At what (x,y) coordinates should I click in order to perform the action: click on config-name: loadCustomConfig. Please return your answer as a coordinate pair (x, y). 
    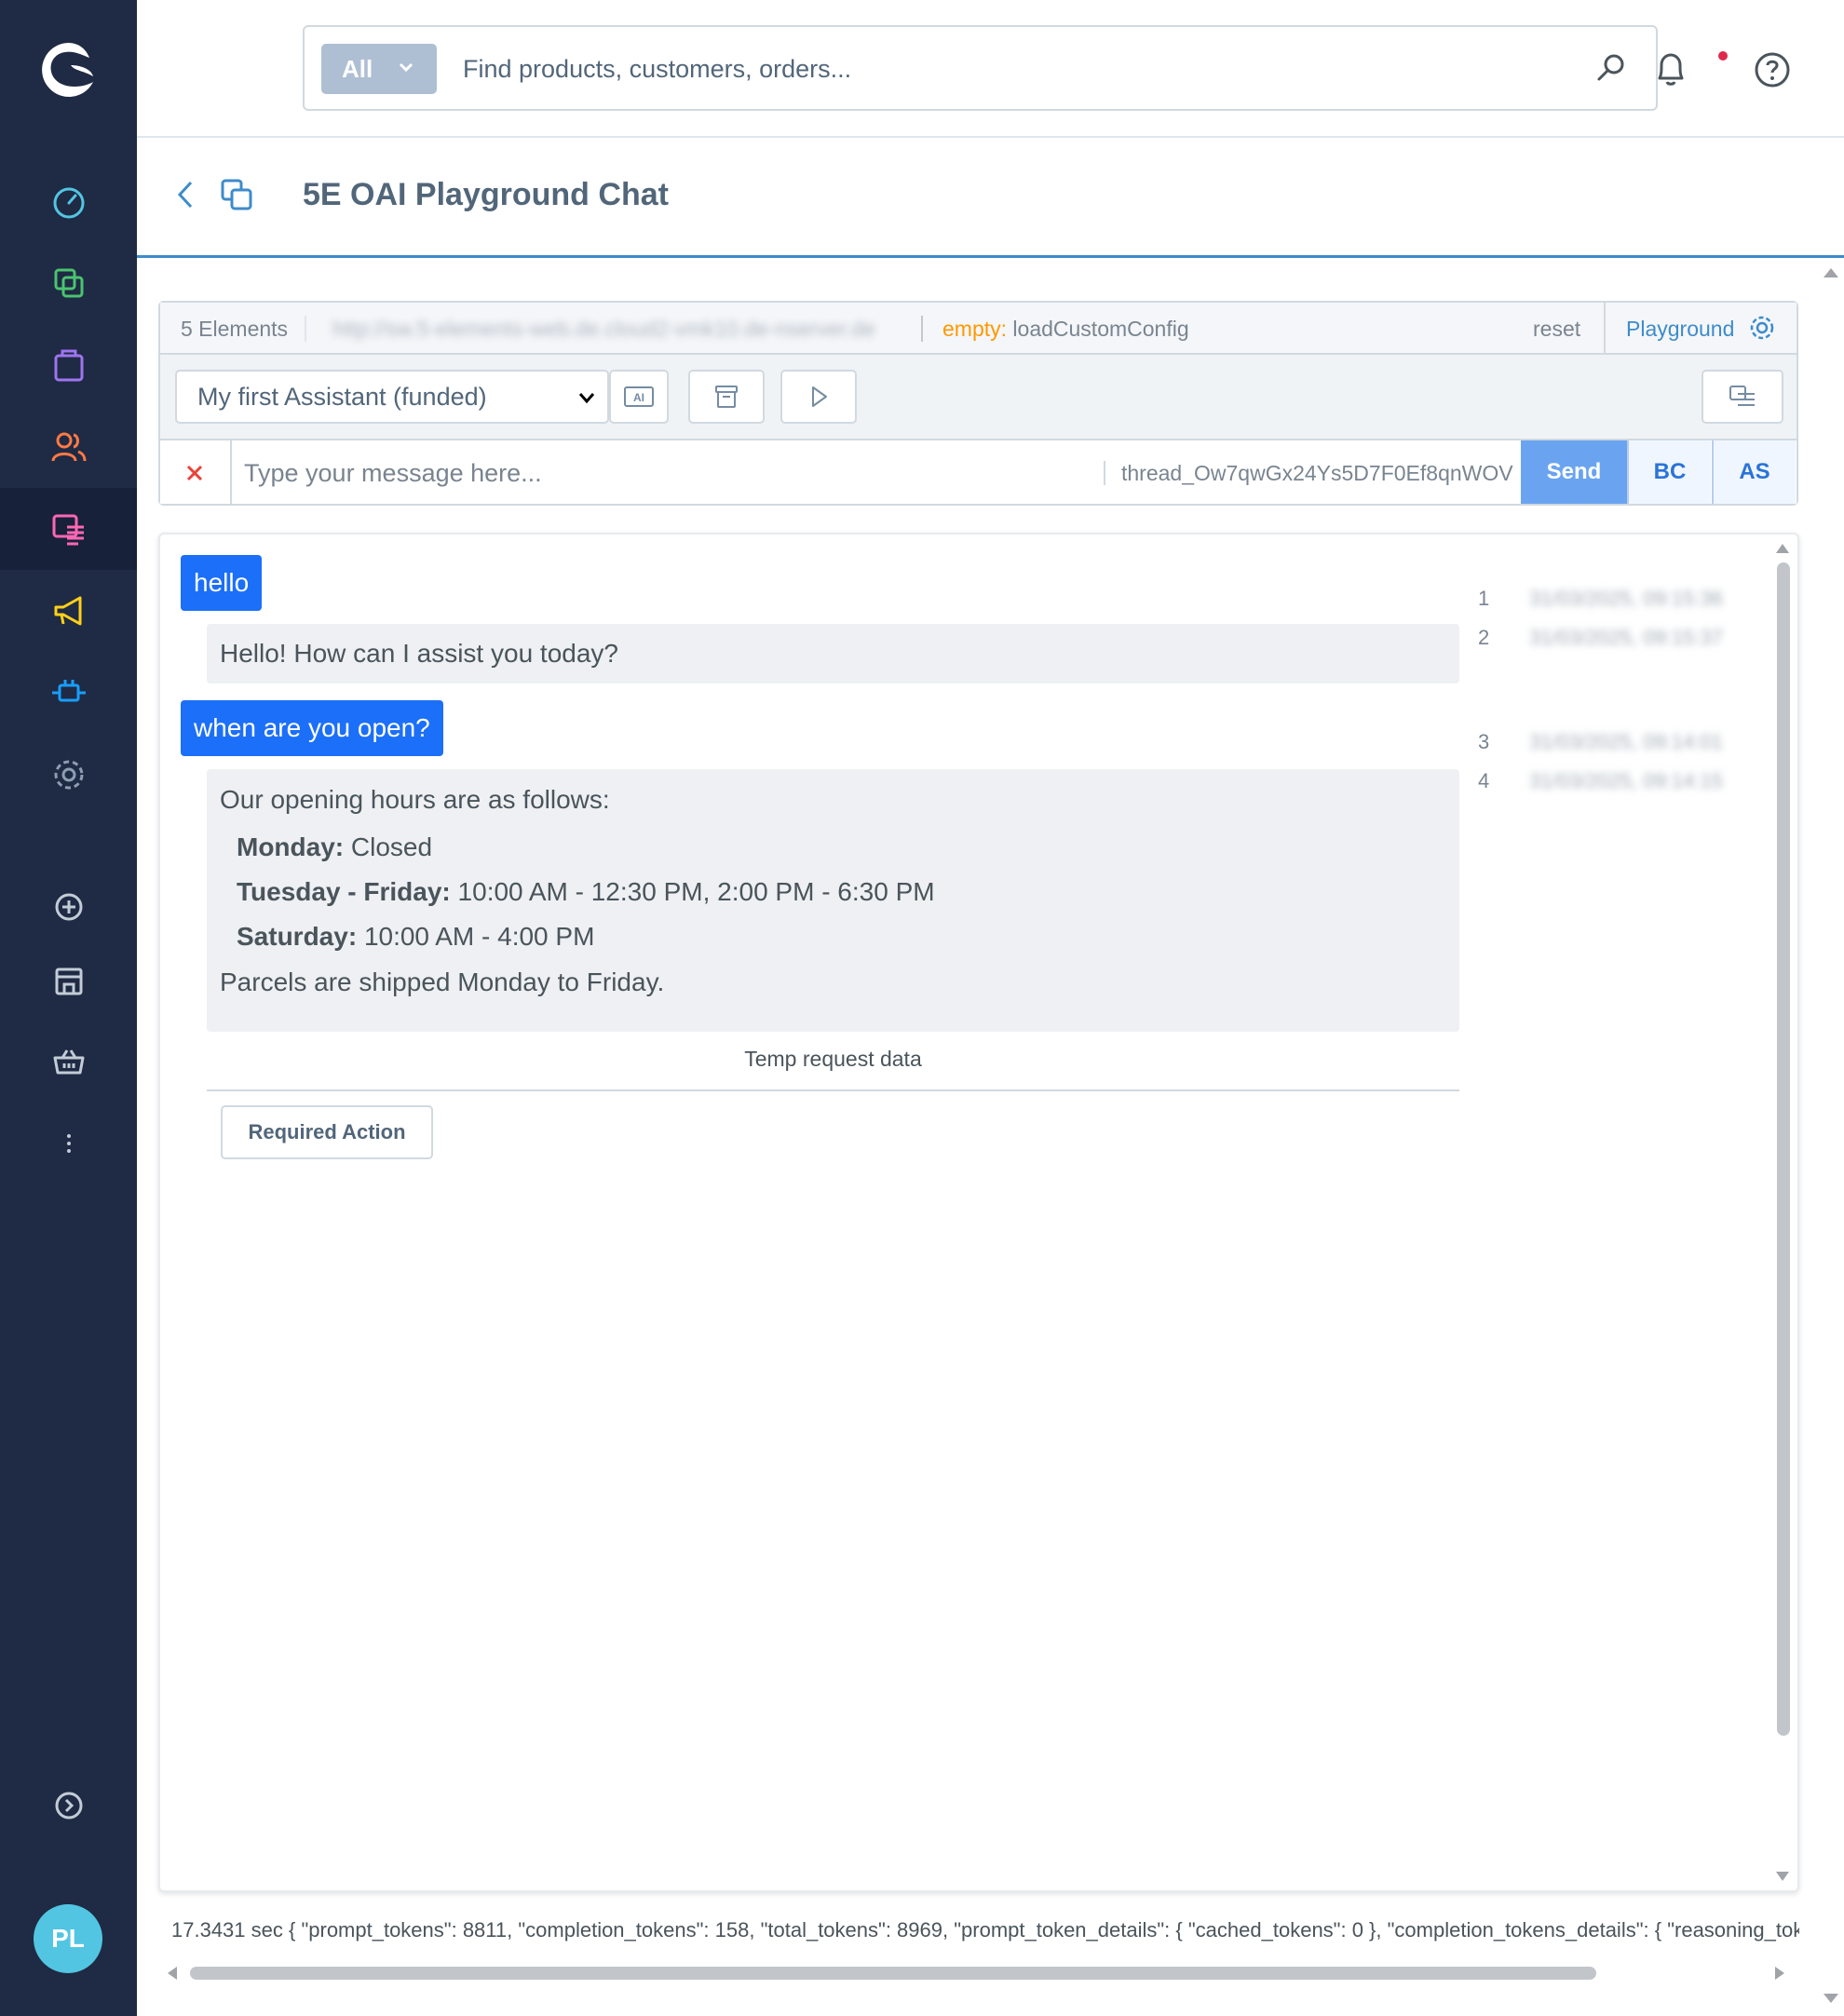
    Looking at the image, I should click on (1100, 329).